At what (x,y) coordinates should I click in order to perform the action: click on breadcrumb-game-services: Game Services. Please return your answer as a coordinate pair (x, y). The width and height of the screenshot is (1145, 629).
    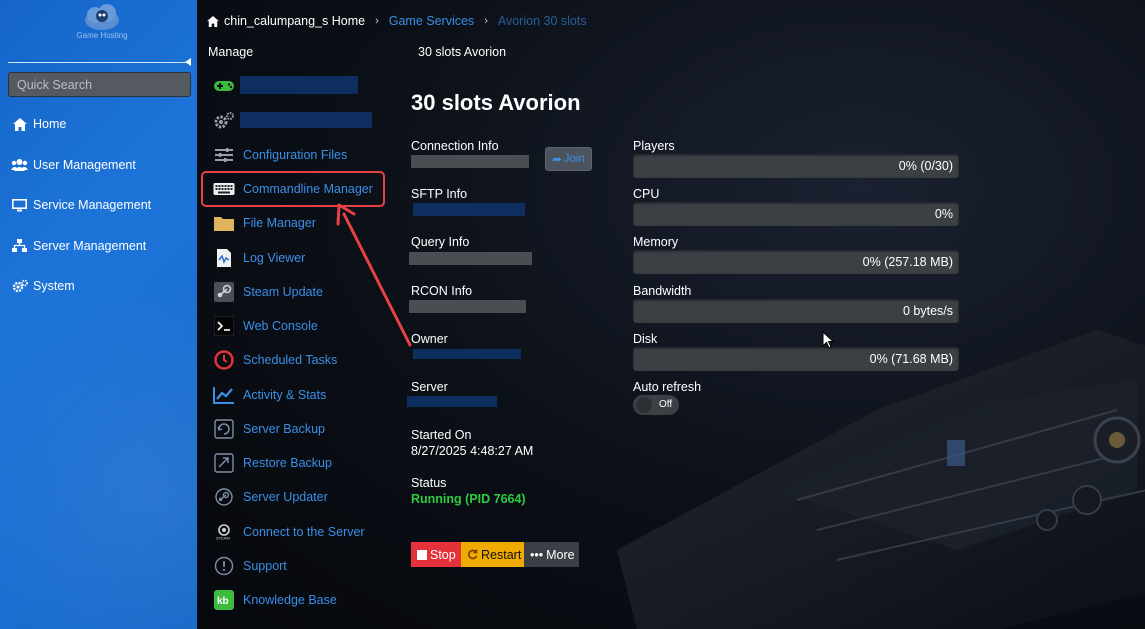
    Looking at the image, I should click on (431, 21).